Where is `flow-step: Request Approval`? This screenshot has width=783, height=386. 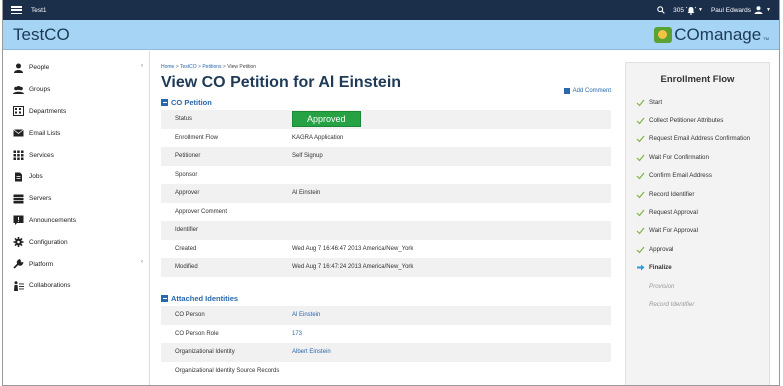 flow-step: Request Approval is located at coordinates (697, 212).